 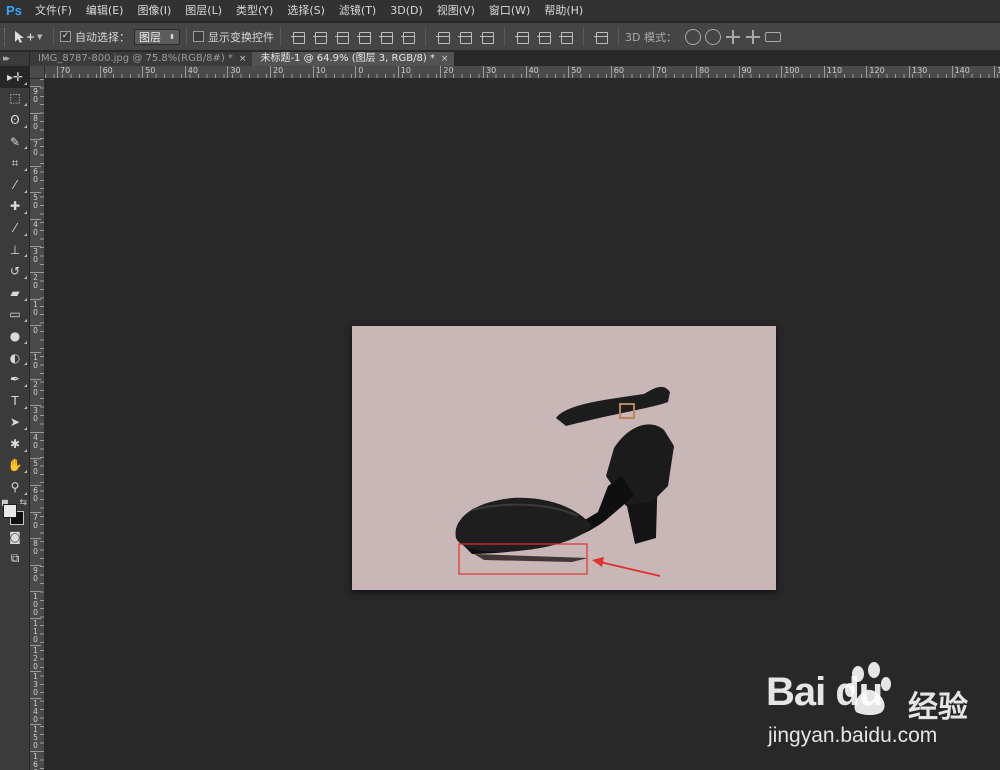 What do you see at coordinates (960, 72) in the screenshot?
I see `ruler-tick-label: 140` at bounding box center [960, 72].